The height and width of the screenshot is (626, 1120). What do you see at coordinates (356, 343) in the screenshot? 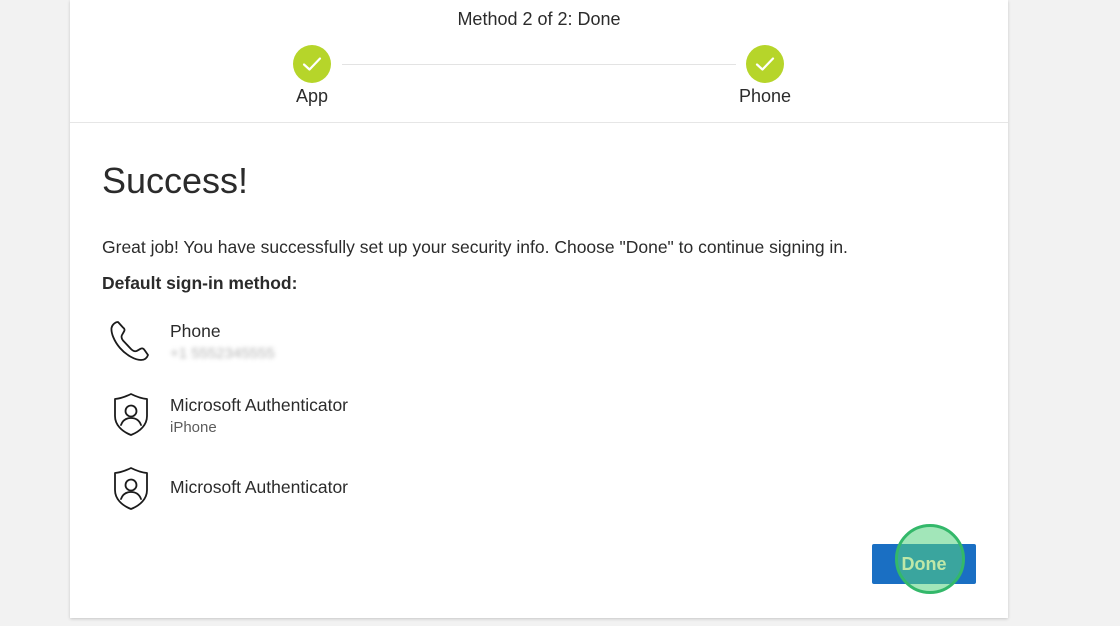
I see `method-row-phone: Phone +1 5552345555` at bounding box center [356, 343].